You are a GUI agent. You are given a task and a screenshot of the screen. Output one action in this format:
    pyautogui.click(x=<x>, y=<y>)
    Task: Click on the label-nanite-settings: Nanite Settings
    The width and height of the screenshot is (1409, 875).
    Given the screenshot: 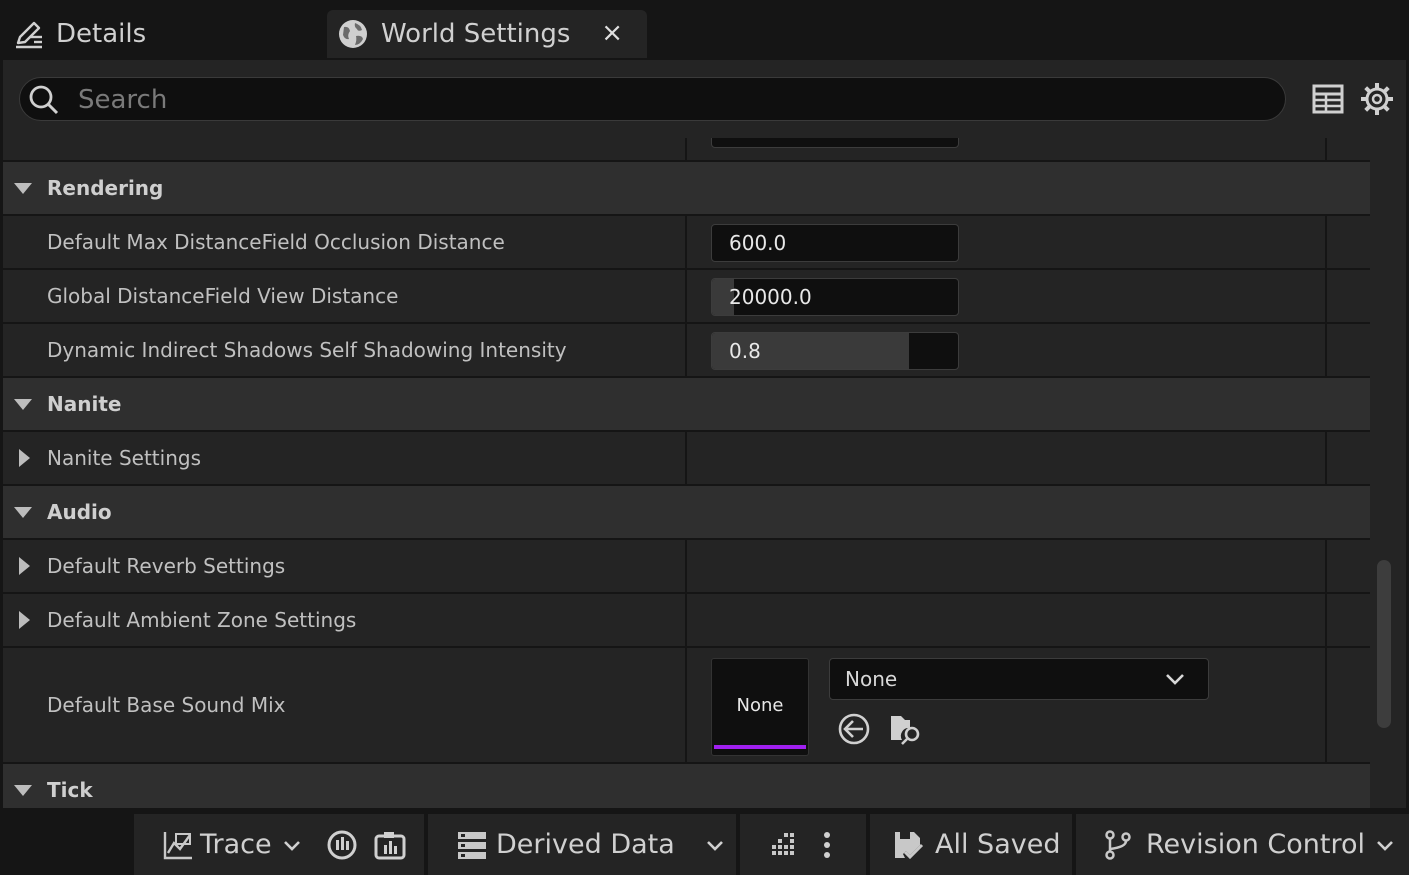 What is the action you would take?
    pyautogui.click(x=124, y=458)
    